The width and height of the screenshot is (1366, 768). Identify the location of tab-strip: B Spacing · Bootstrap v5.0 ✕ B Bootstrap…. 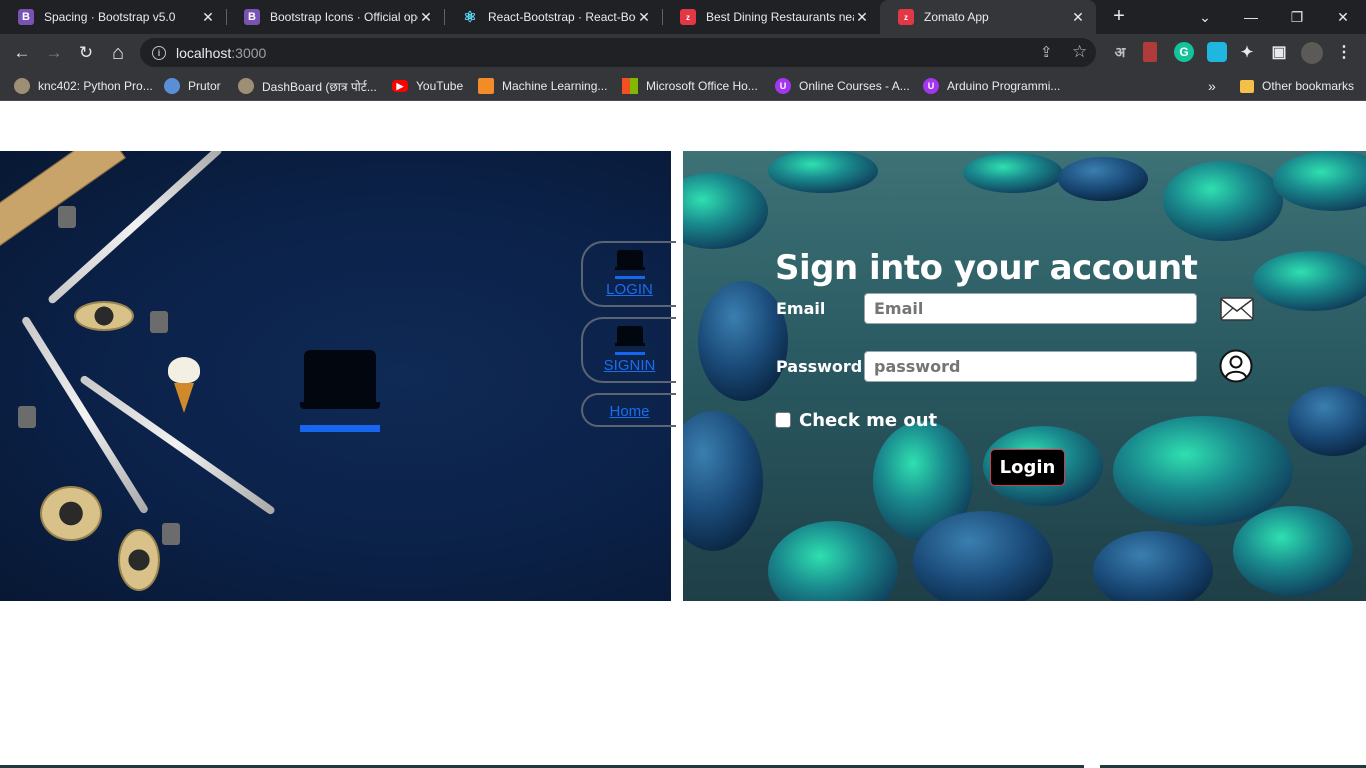
(683, 17).